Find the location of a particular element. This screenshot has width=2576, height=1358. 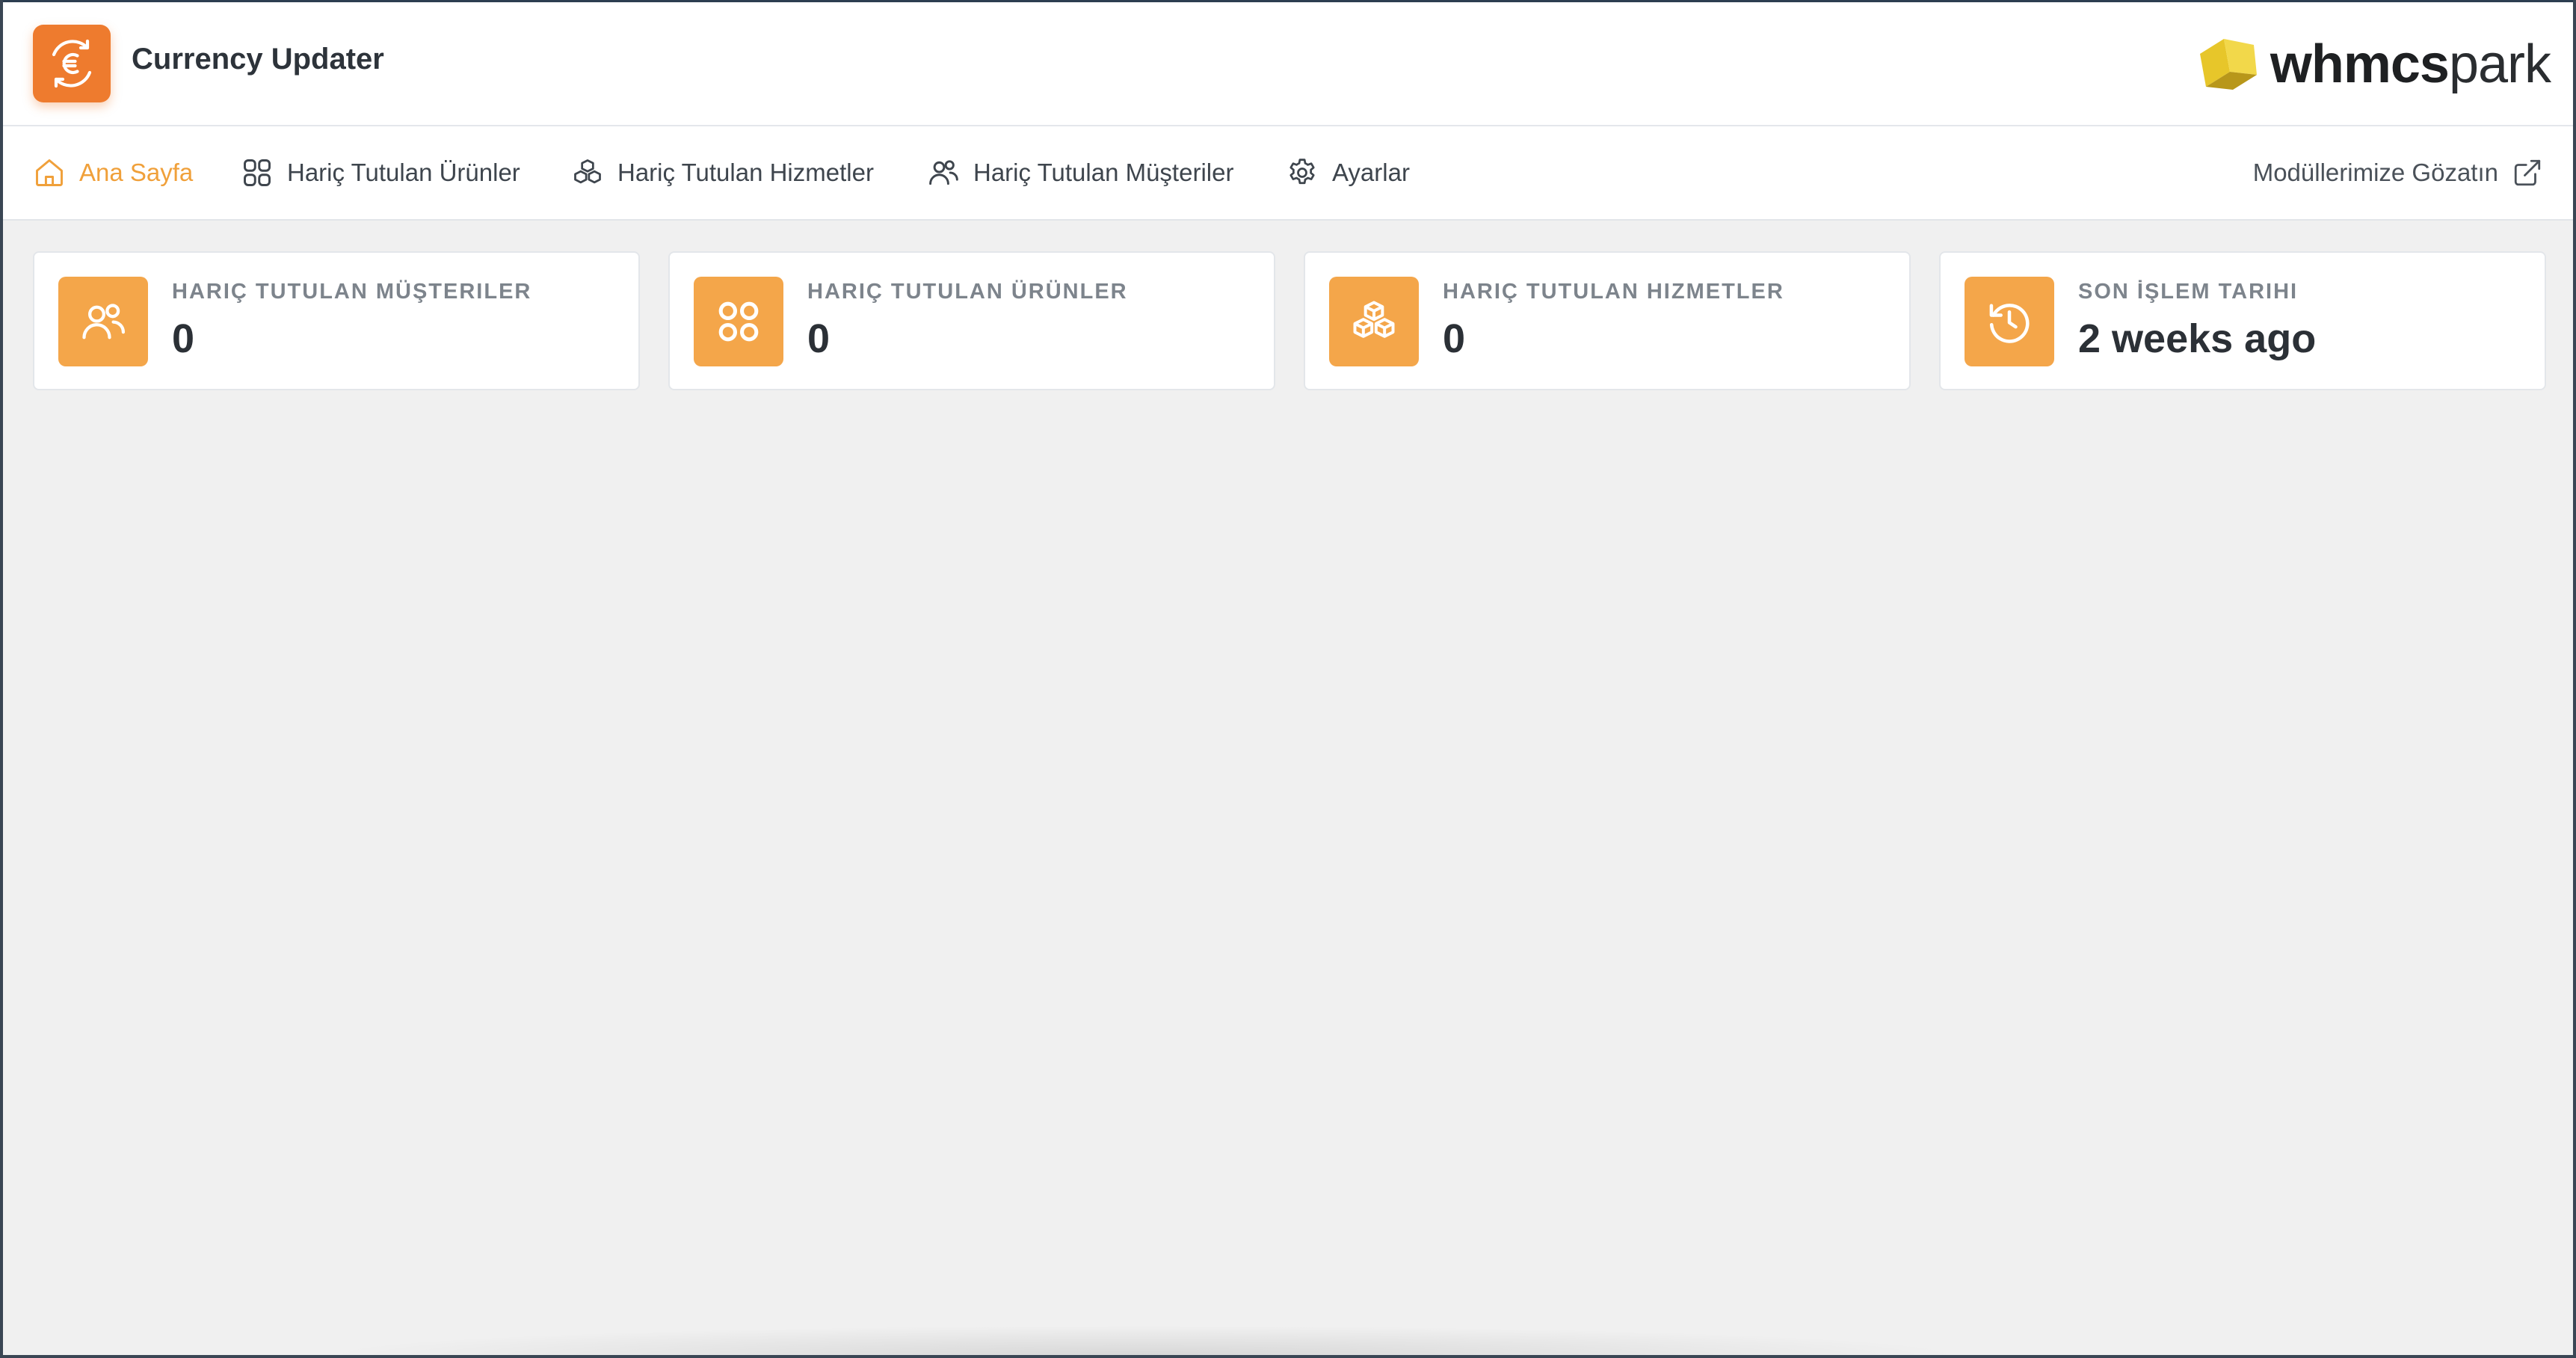

brand-name: whmcspark is located at coordinates (2410, 64).